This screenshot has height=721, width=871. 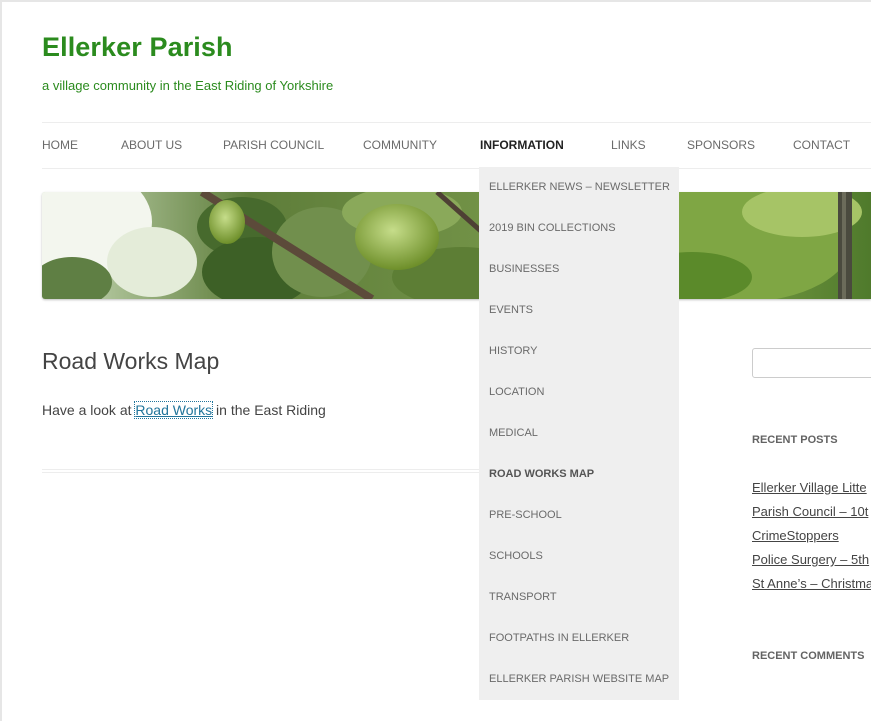 What do you see at coordinates (273, 145) in the screenshot?
I see `nav-parish-council: PARISH COUNCIL` at bounding box center [273, 145].